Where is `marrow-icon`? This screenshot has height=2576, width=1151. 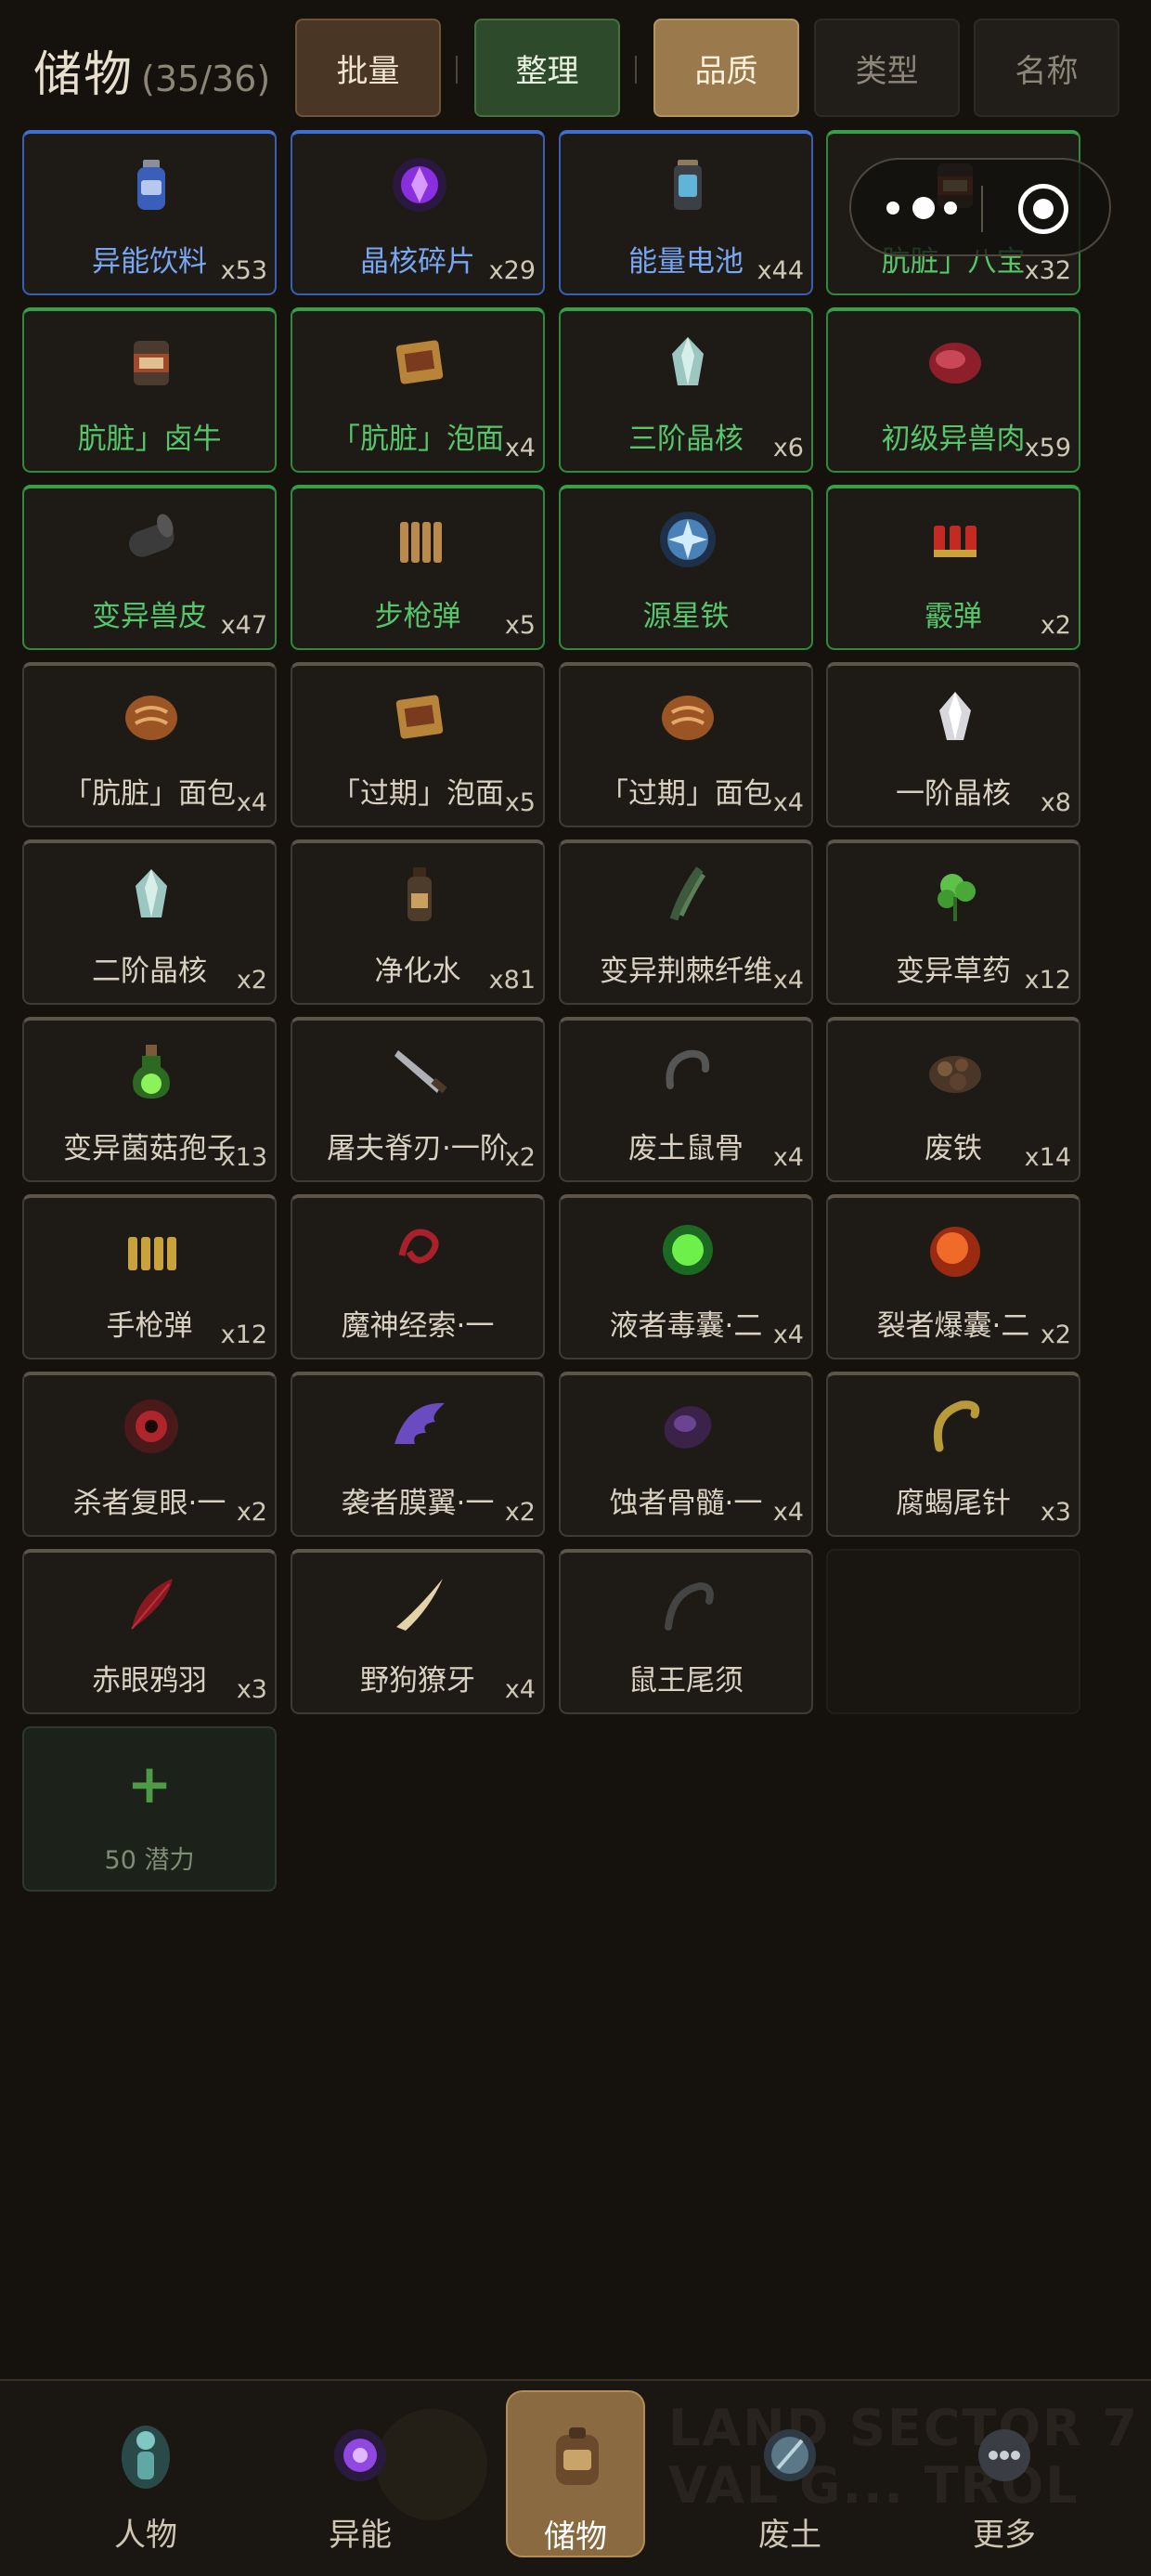 marrow-icon is located at coordinates (688, 1428).